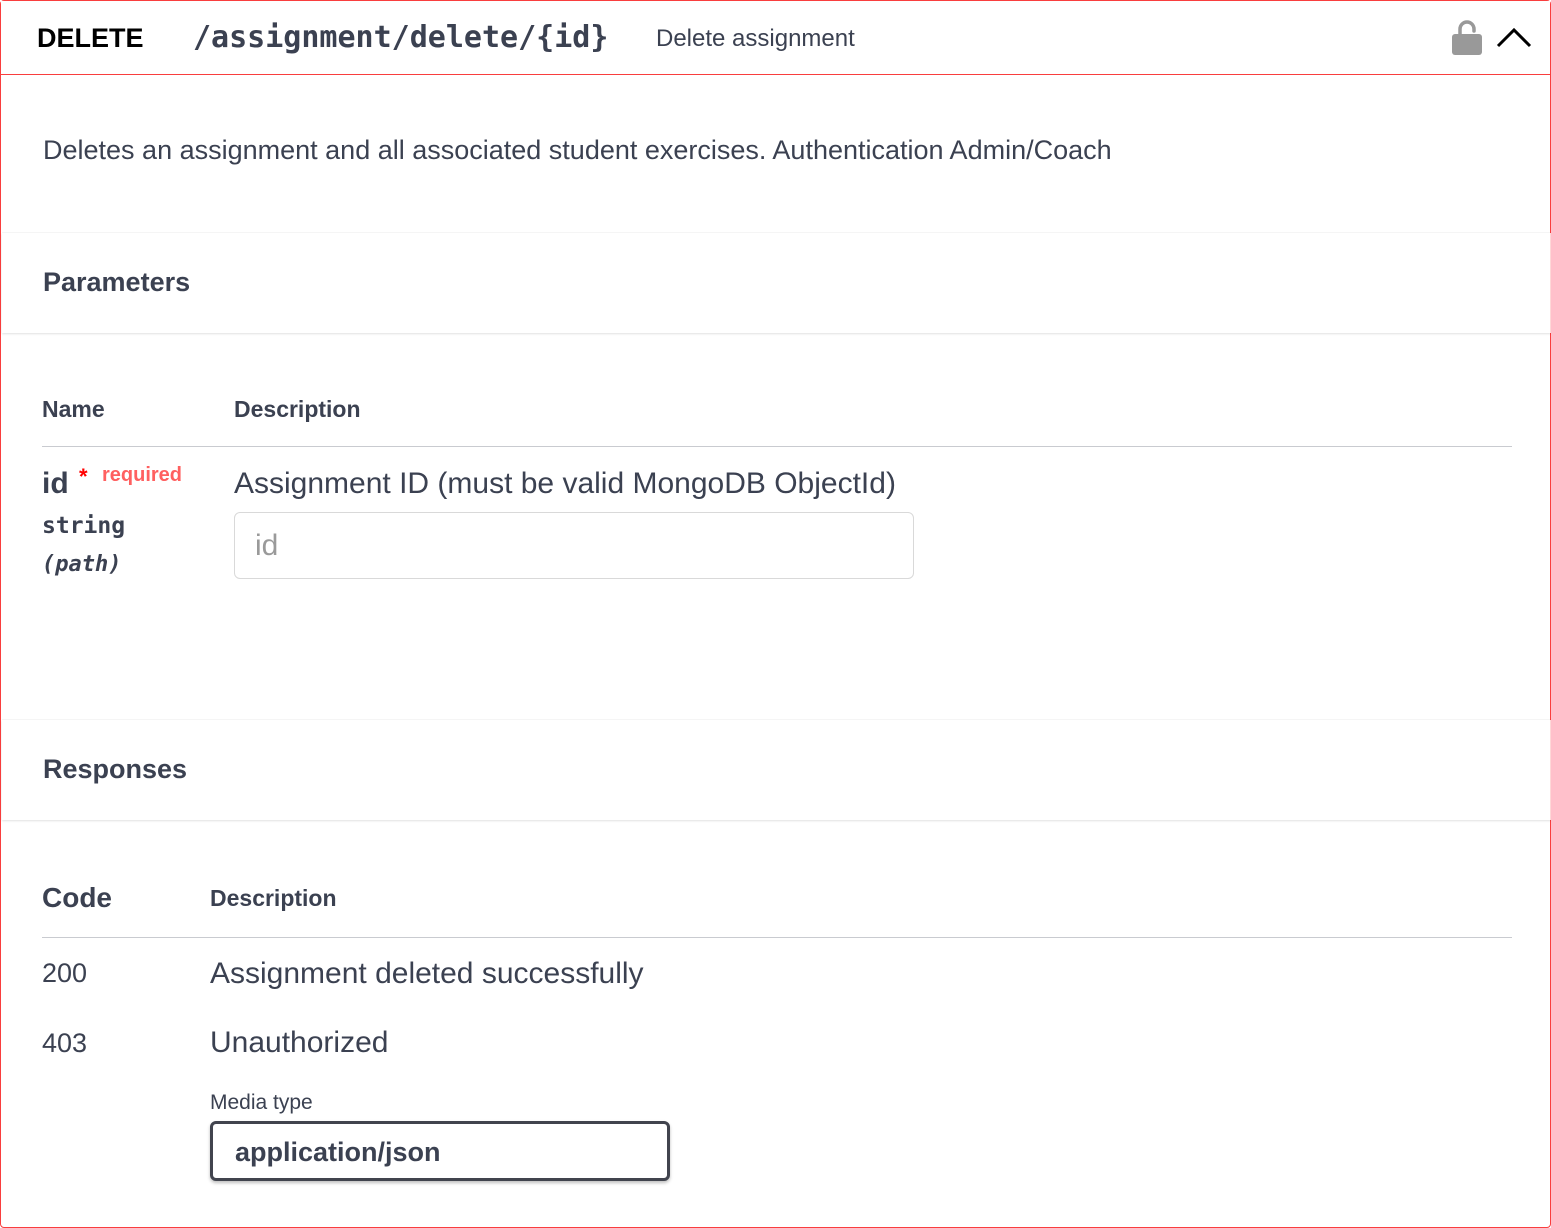 The image size is (1551, 1228). What do you see at coordinates (299, 1042) in the screenshot?
I see `response-description: Unauthorized` at bounding box center [299, 1042].